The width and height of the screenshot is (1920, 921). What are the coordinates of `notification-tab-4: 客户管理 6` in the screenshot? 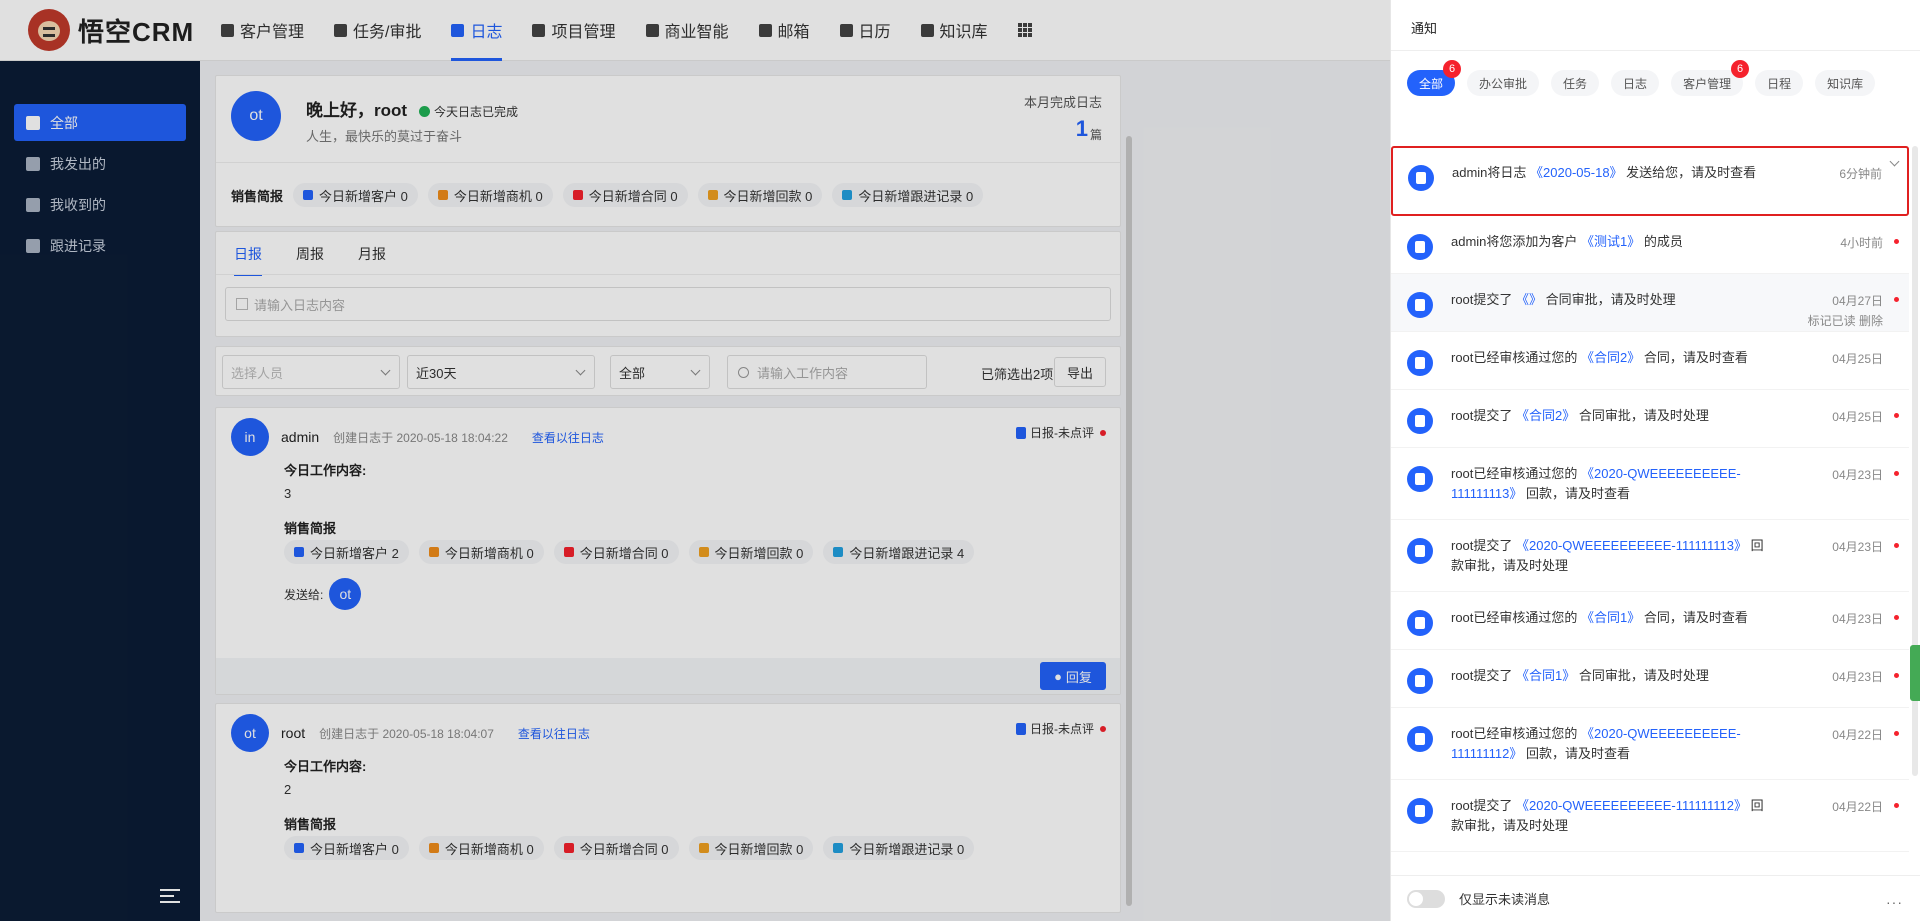 It's located at (1710, 78).